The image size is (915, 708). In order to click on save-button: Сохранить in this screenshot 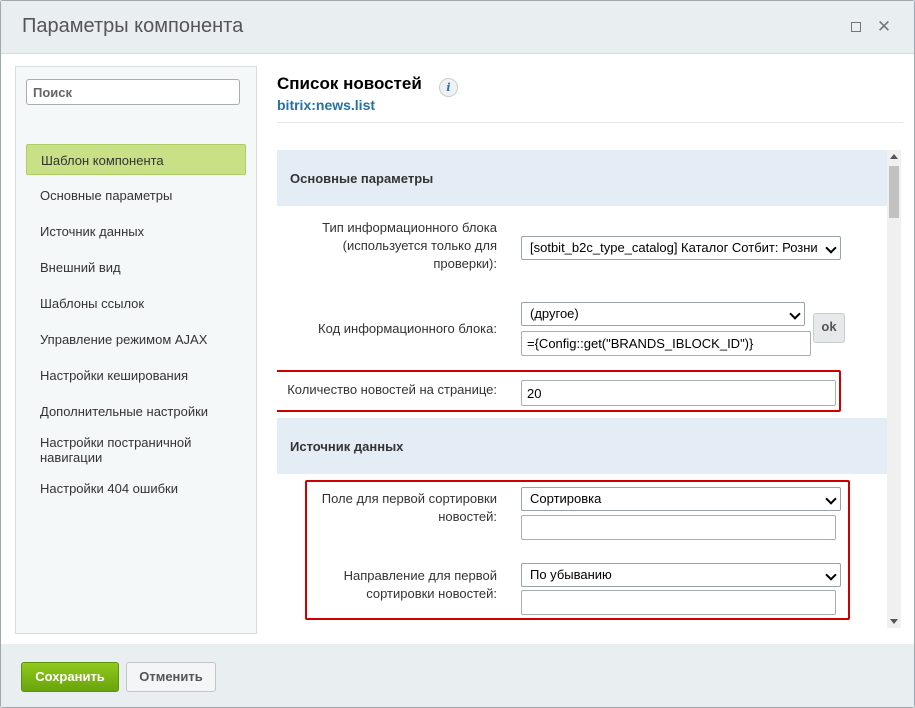, I will do `click(70, 677)`.